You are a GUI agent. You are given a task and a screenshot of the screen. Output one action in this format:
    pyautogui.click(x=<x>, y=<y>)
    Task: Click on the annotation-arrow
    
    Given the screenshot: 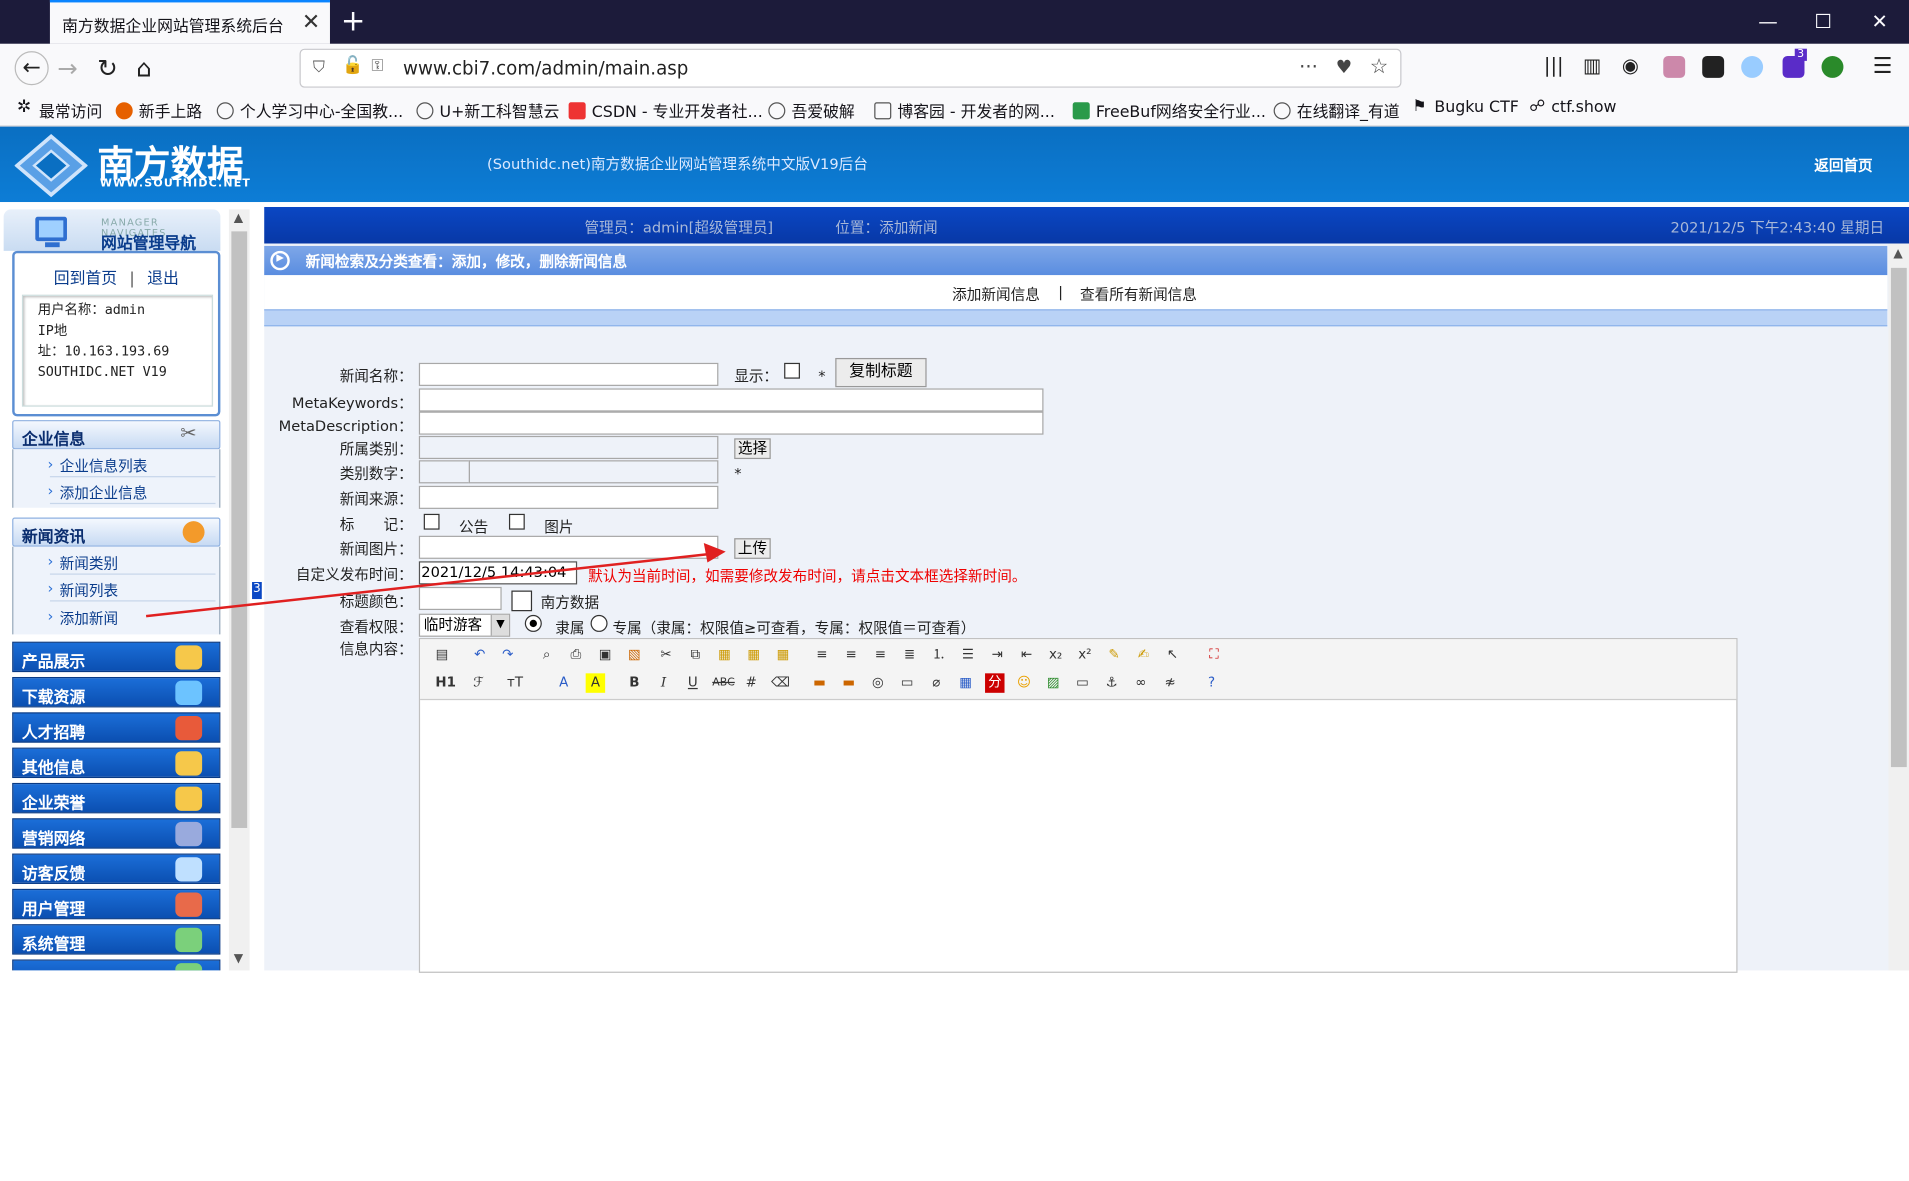 What is the action you would take?
    pyautogui.click(x=435, y=580)
    